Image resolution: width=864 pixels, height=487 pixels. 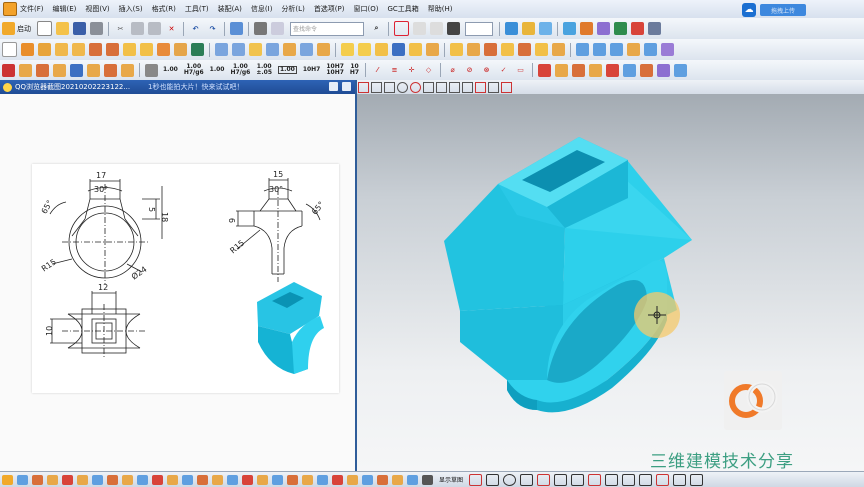 What do you see at coordinates (412, 479) in the screenshot?
I see `layer-settings-icon` at bounding box center [412, 479].